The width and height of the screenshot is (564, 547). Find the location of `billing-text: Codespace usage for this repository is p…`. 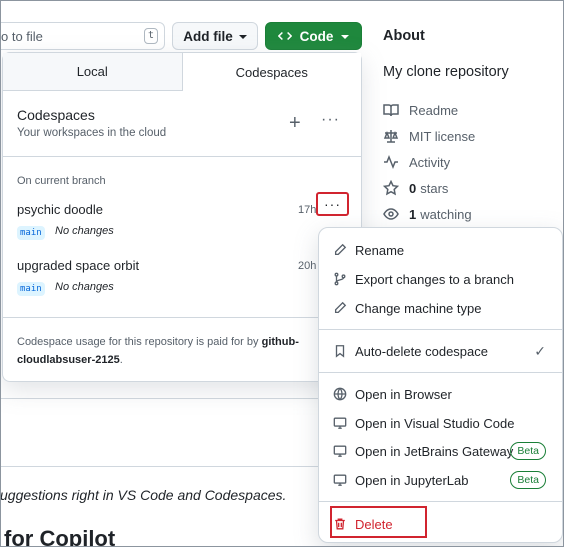

billing-text: Codespace usage for this repository is p… is located at coordinates (138, 342).